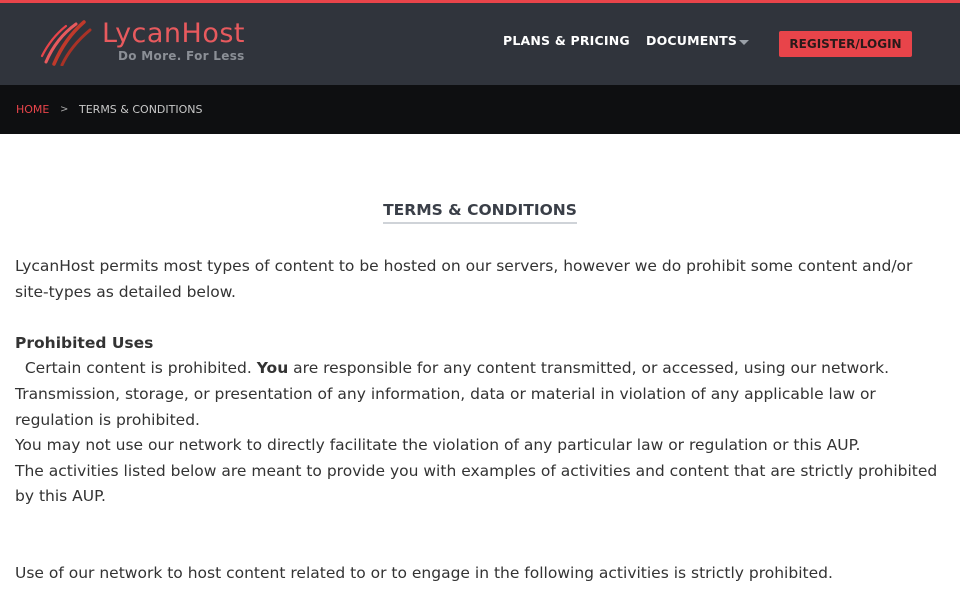 The width and height of the screenshot is (960, 600). What do you see at coordinates (272, 368) in the screenshot?
I see `line1-bold: You` at bounding box center [272, 368].